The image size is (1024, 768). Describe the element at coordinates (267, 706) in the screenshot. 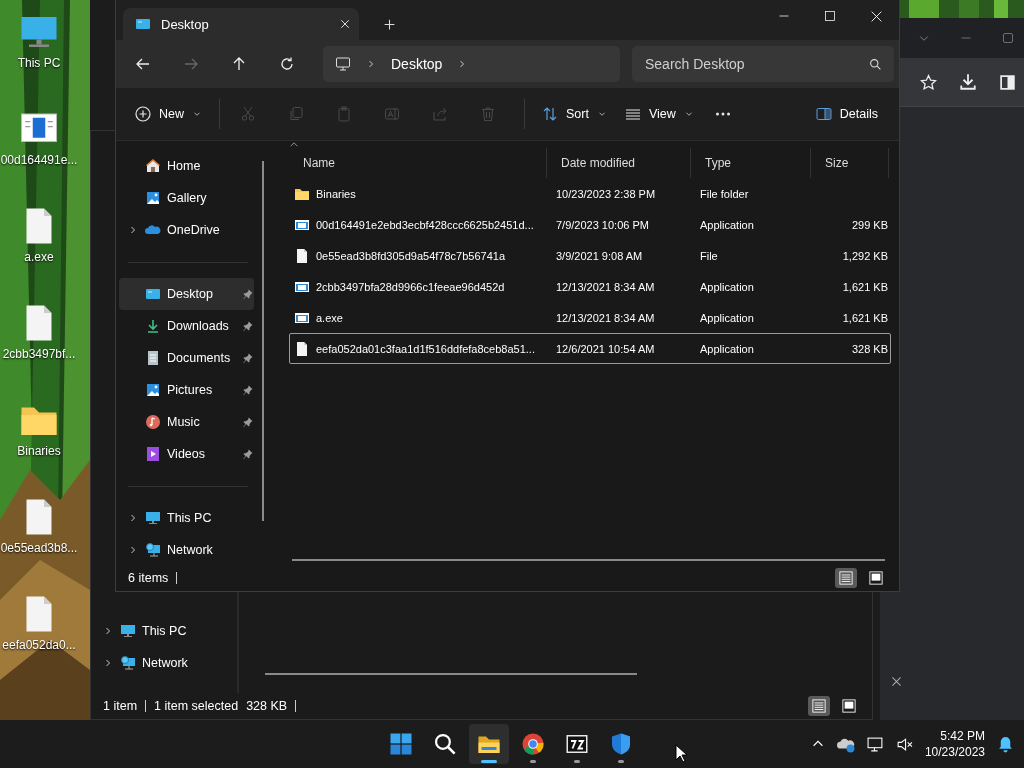

I see `selection-size: 328 KB` at that location.